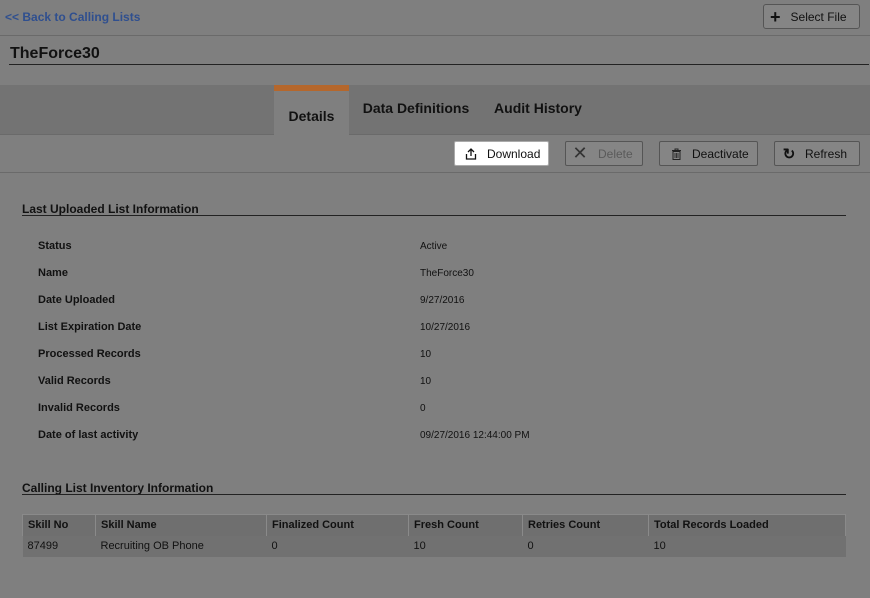 This screenshot has height=598, width=870. Describe the element at coordinates (465, 546) in the screenshot. I see `cell-fresh-count: 10` at that location.